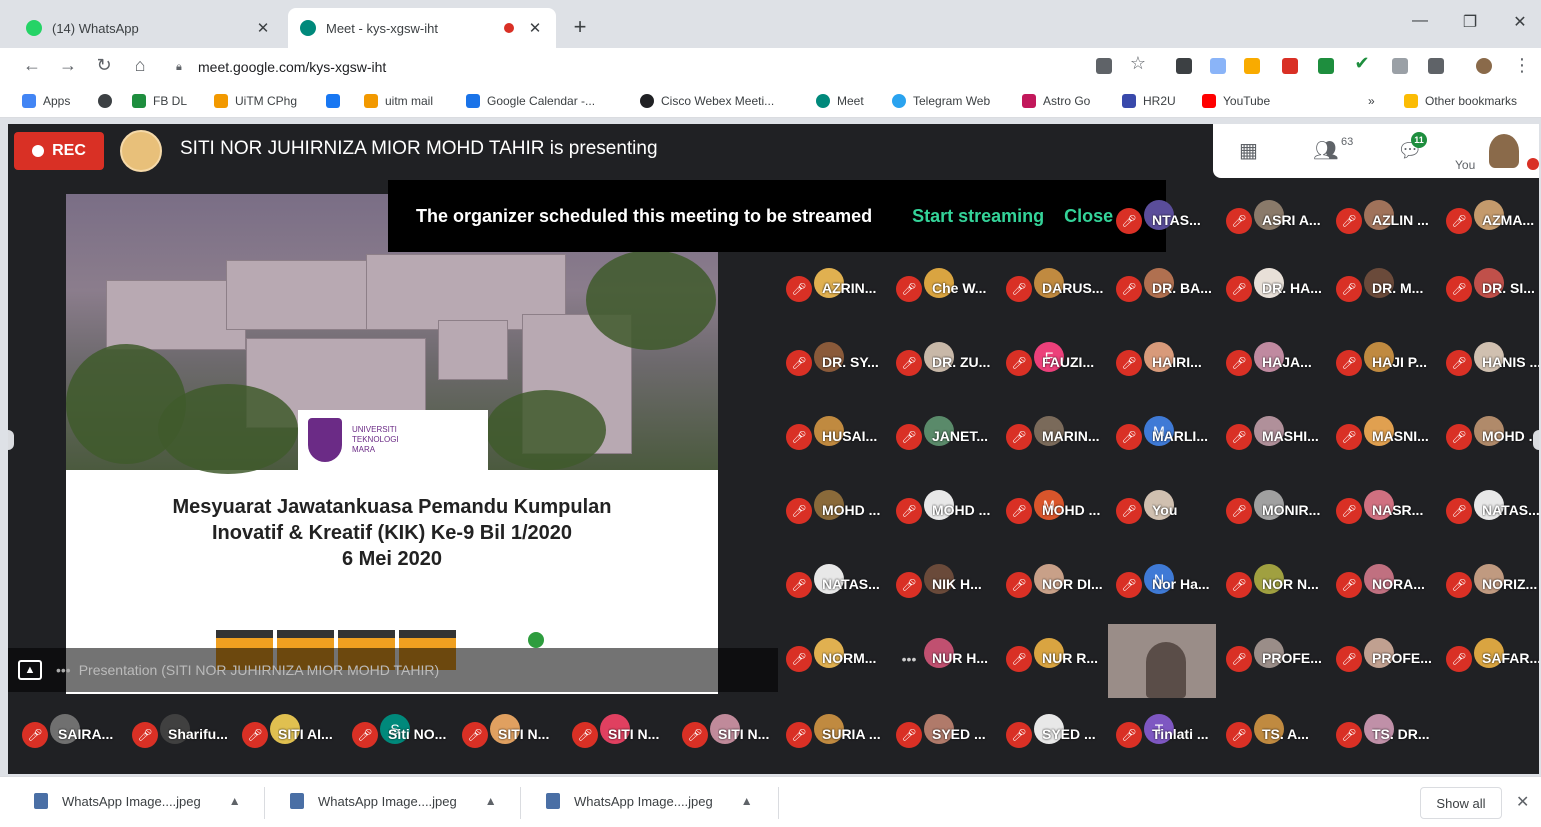  I want to click on more-options-icon: •••, so click(63, 670).